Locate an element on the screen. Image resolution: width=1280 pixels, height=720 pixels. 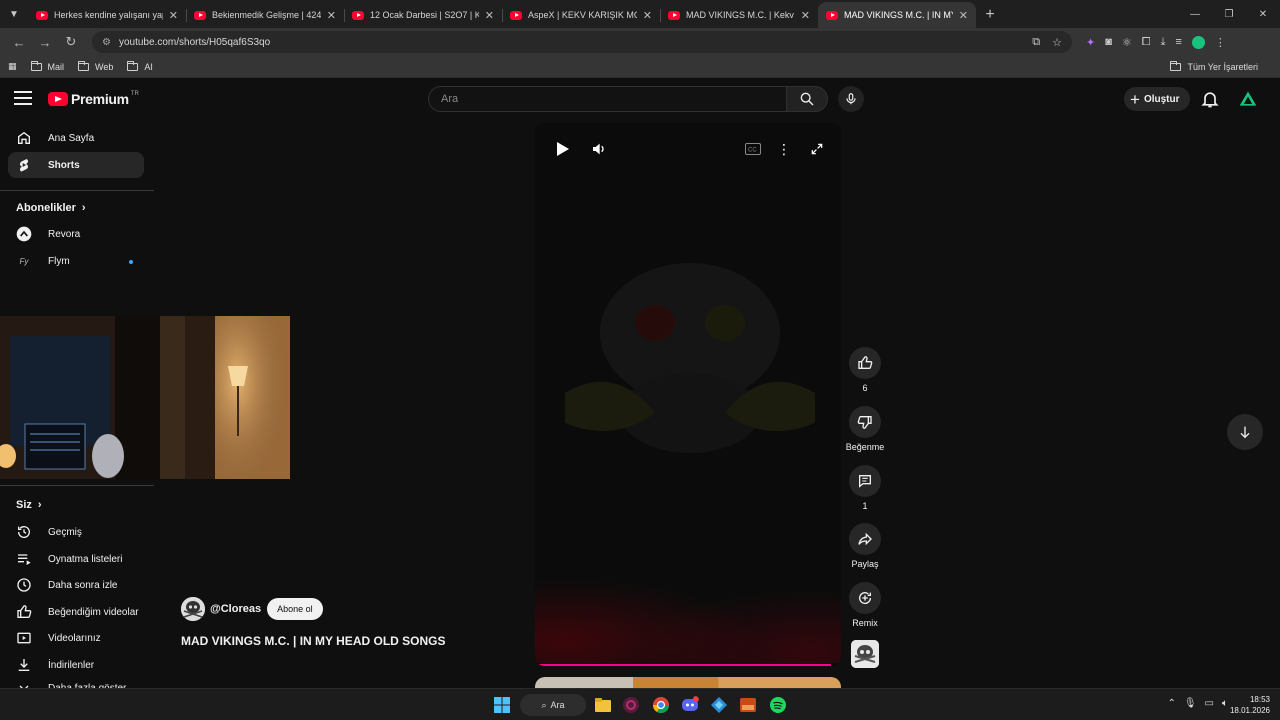
bookmark-folder-ai: AI is located at coordinates (140, 66).